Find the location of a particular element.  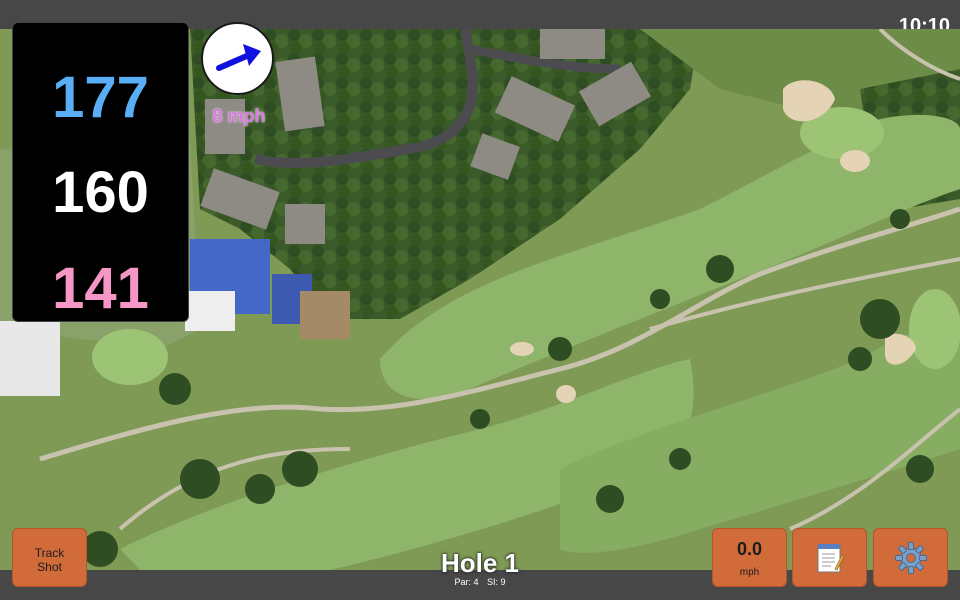

notepad-icon is located at coordinates (830, 557).